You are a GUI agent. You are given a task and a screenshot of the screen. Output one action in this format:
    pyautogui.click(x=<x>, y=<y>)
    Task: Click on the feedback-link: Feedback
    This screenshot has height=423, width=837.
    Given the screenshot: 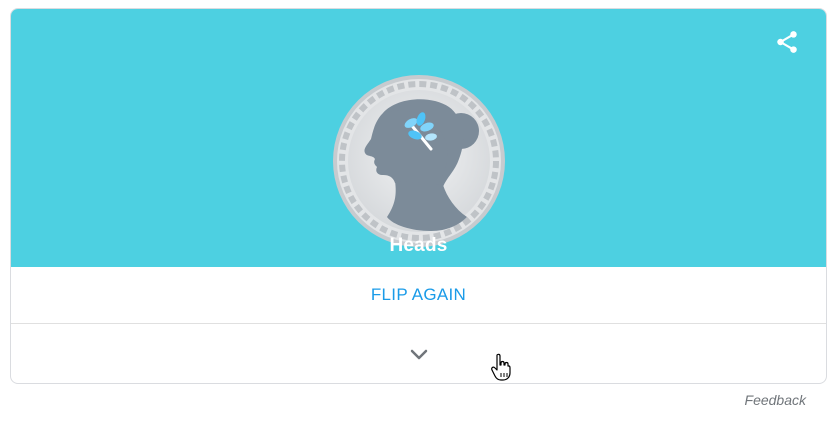 What is the action you would take?
    pyautogui.click(x=775, y=400)
    